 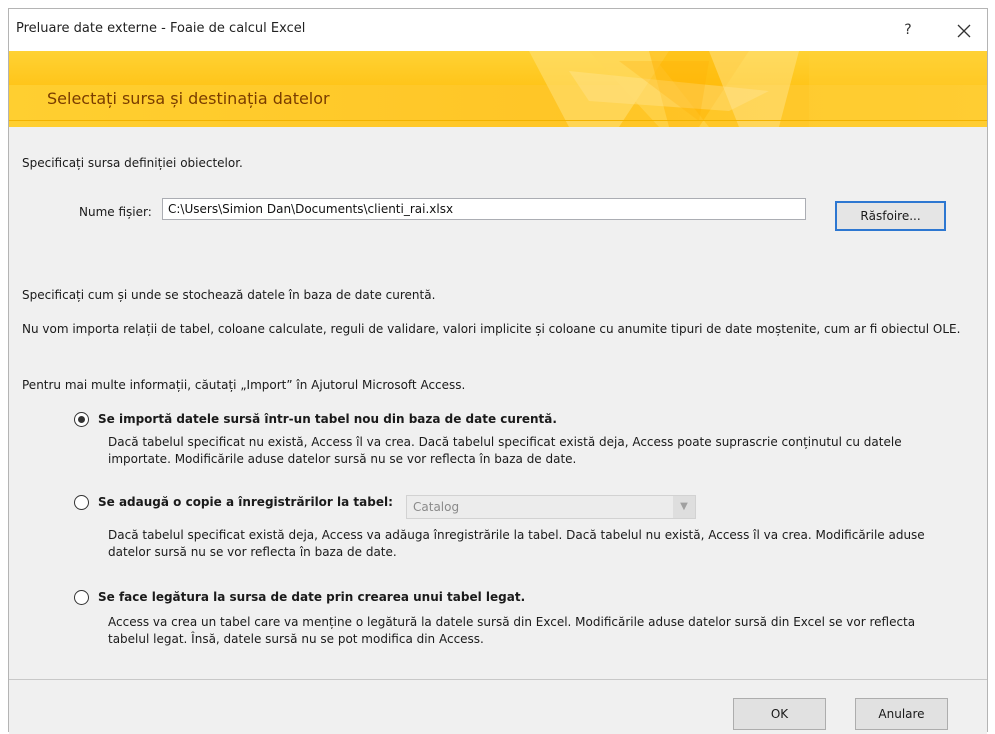 I want to click on source-instruction: Specificați sursa definiției obiectelor., so click(x=132, y=163).